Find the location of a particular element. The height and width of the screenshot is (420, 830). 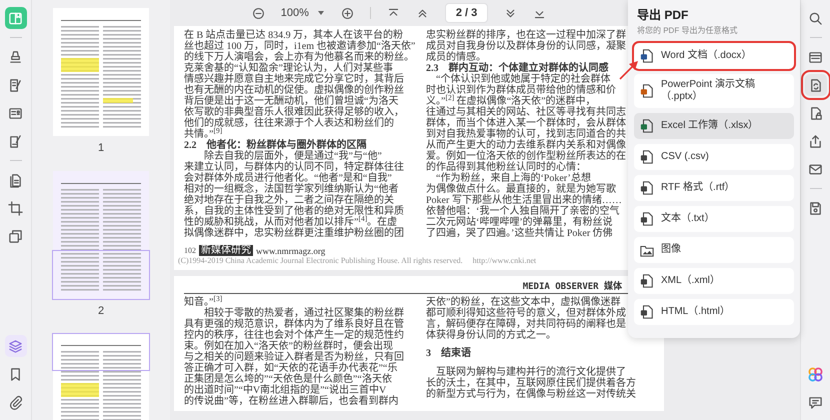

zoom-in-button is located at coordinates (347, 13).